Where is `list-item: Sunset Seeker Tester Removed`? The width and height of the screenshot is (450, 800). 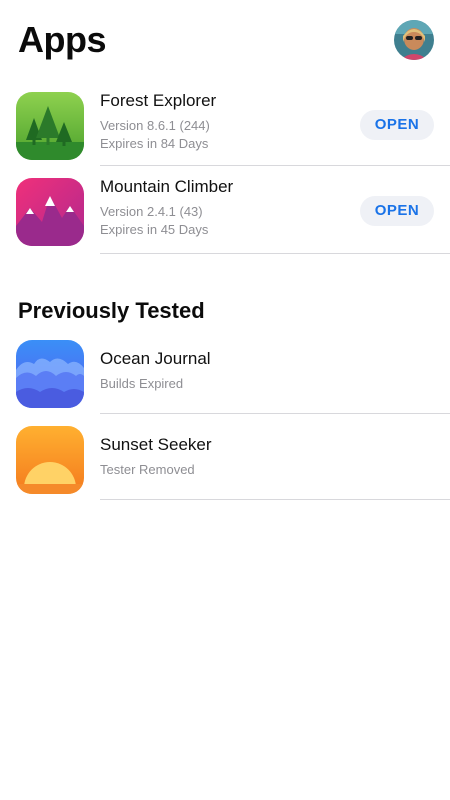
list-item: Sunset Seeker Tester Removed is located at coordinates (233, 461).